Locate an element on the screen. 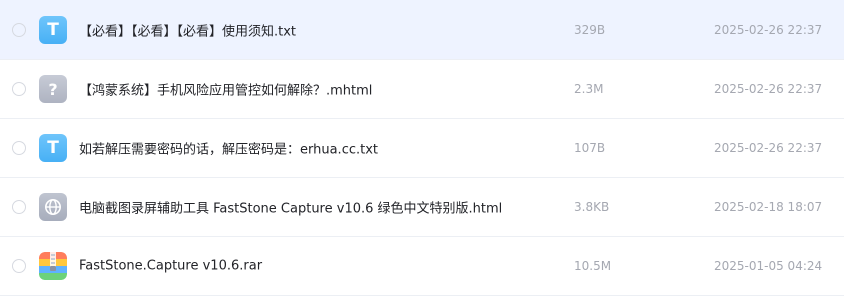  file-date: 2025-01-05 04:24 is located at coordinates (768, 266).